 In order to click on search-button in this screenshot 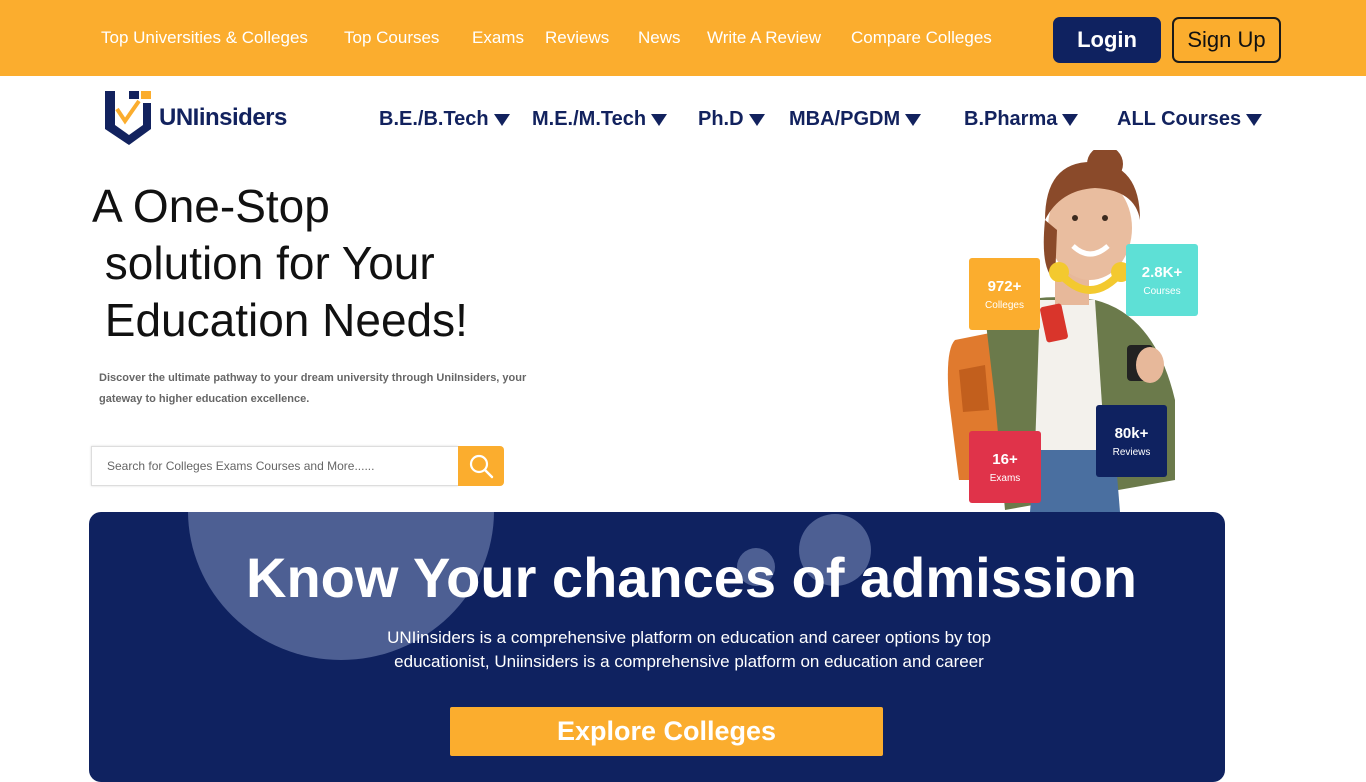, I will do `click(481, 466)`.